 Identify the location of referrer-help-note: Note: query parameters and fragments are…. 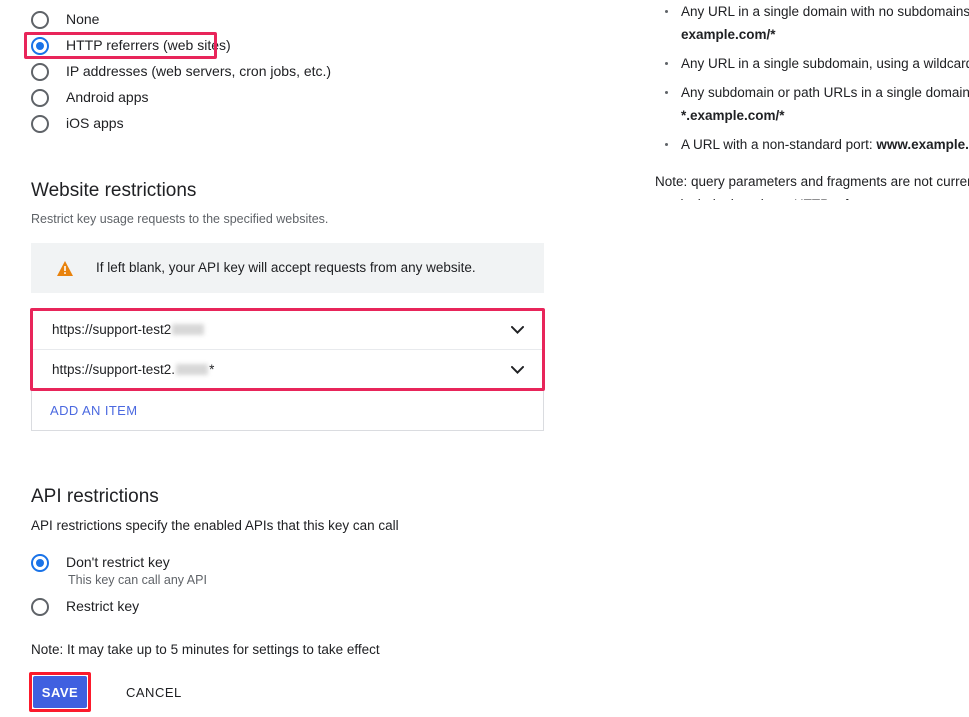
(812, 185).